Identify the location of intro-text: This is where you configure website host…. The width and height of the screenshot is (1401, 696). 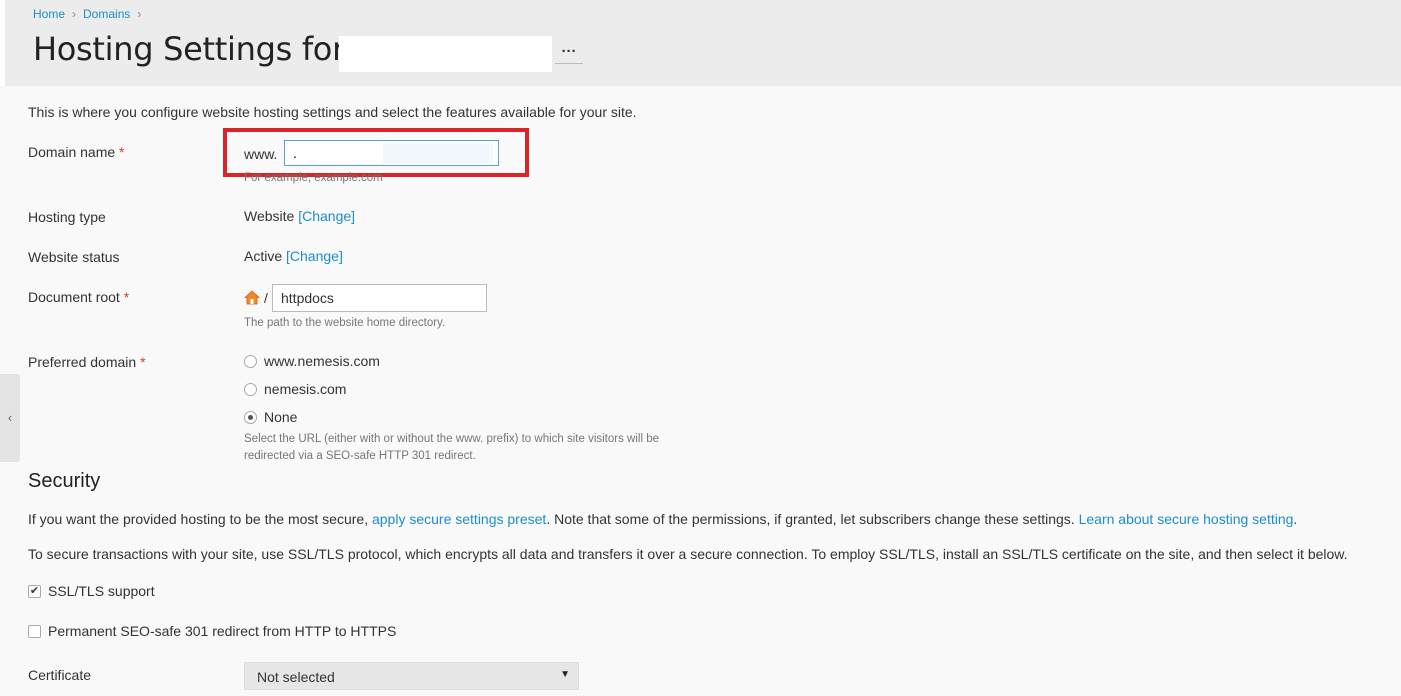
(332, 112).